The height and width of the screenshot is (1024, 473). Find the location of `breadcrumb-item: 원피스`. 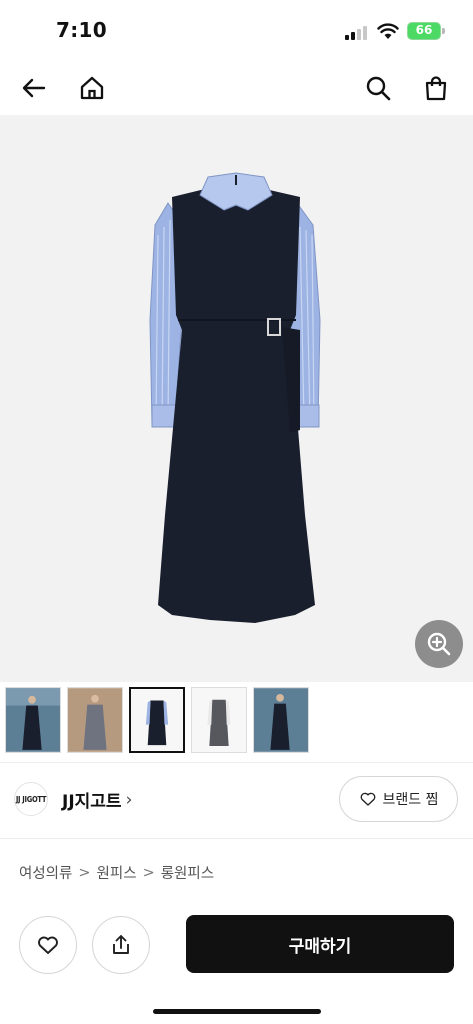

breadcrumb-item: 원피스 is located at coordinates (117, 872).